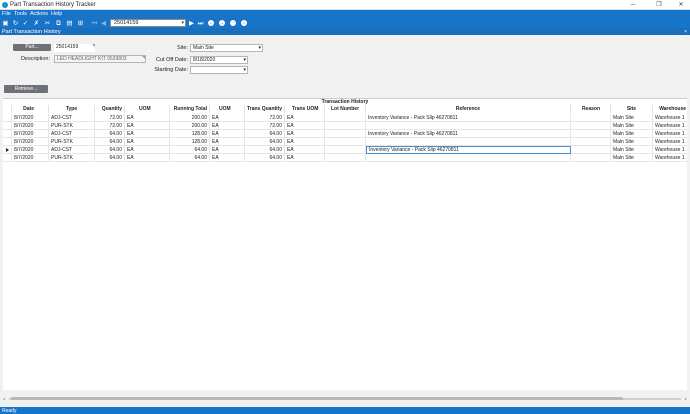  I want to click on part-field: 25014159, so click(74, 48).